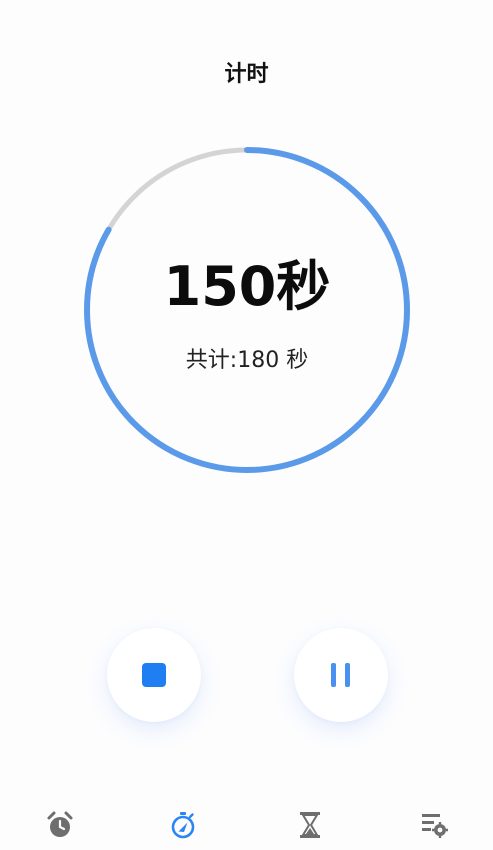 The image size is (493, 850). I want to click on stop-icon, so click(154, 675).